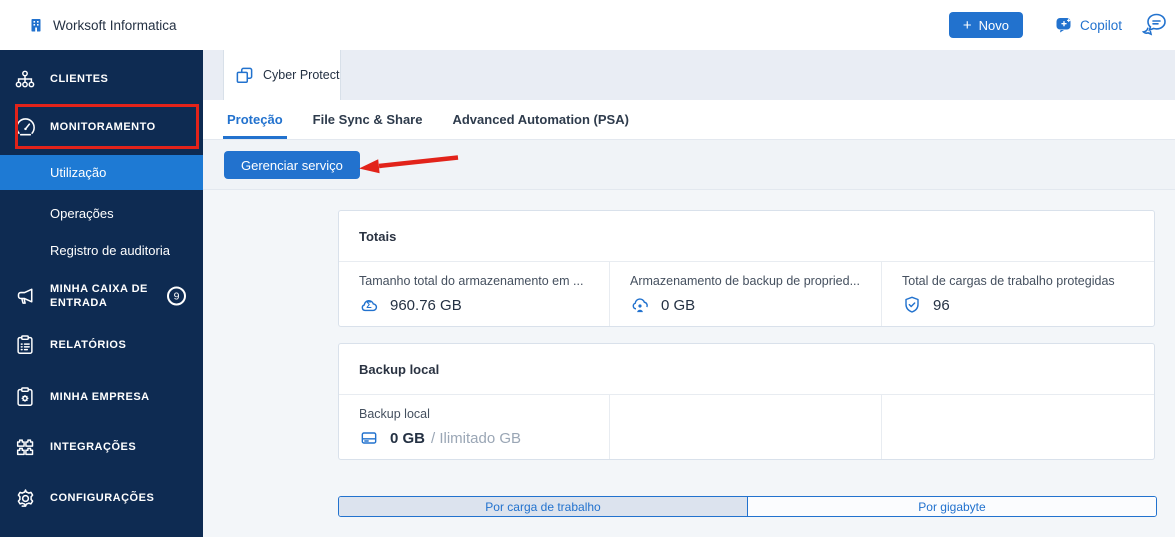  What do you see at coordinates (426, 305) in the screenshot?
I see `cell-value: 960.76 GB` at bounding box center [426, 305].